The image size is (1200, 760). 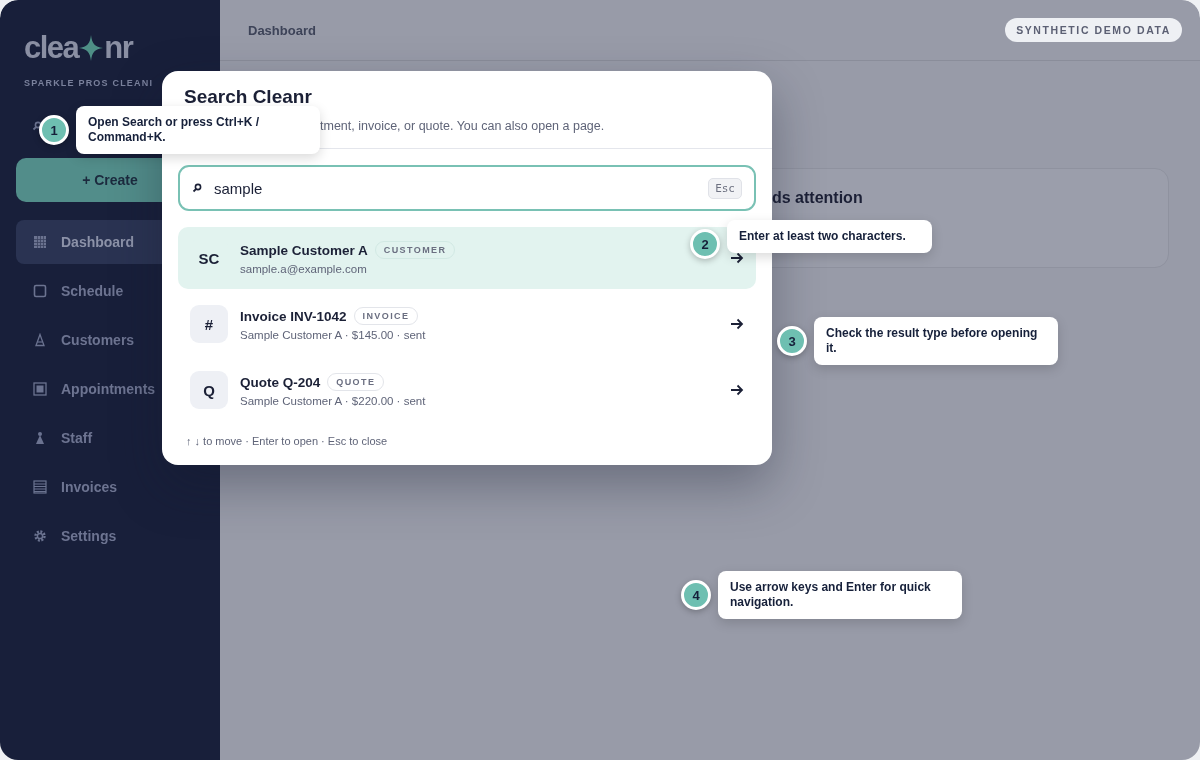 What do you see at coordinates (89, 83) in the screenshot?
I see `org-name: SPARKLE PROS CLEANI` at bounding box center [89, 83].